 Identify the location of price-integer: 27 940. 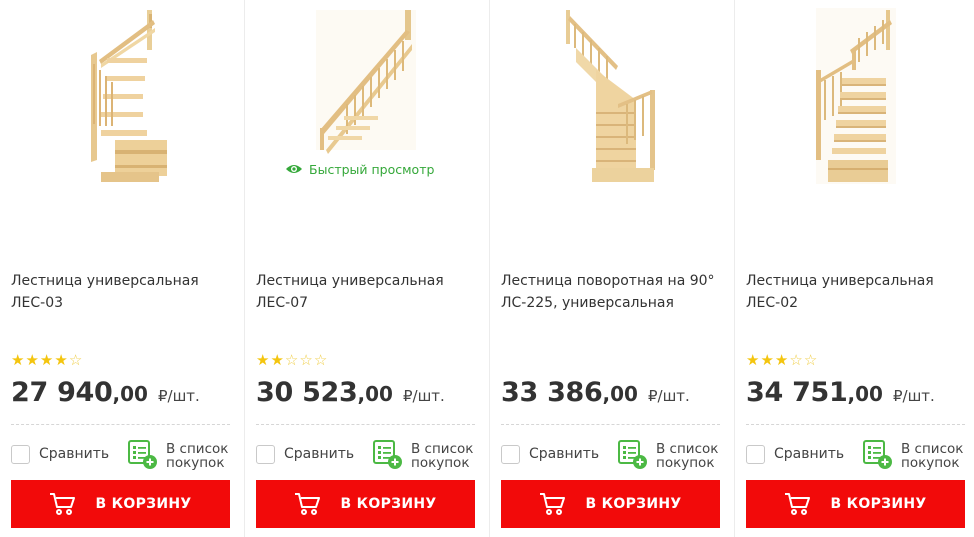
(62, 392).